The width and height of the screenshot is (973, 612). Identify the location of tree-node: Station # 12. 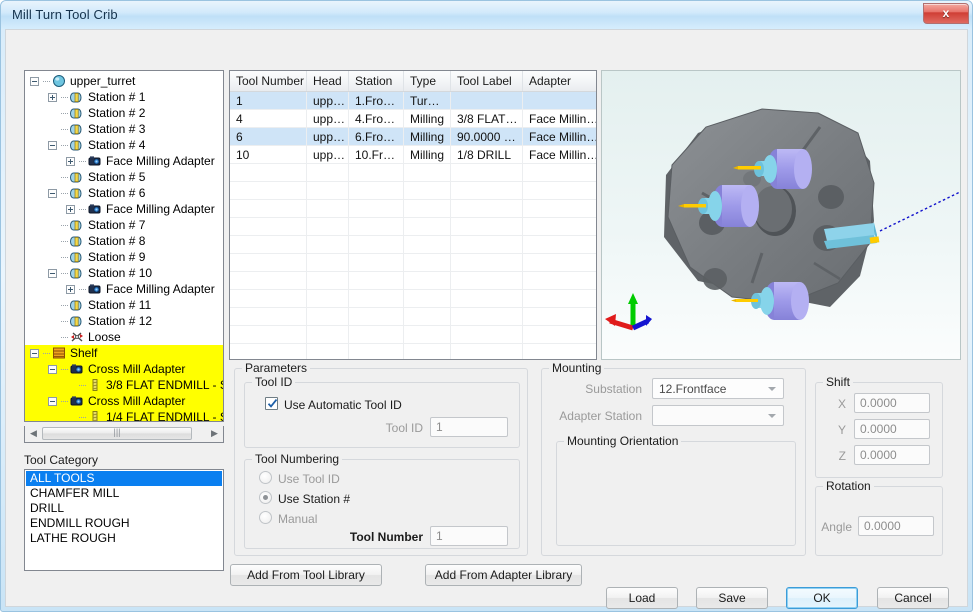
(124, 321).